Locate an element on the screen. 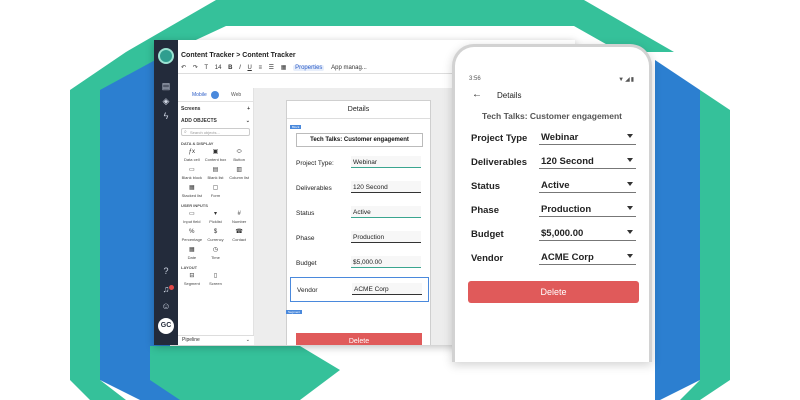 Image resolution: width=800 pixels, height=400 pixels. field-phase: Phase Production is located at coordinates (555, 211).